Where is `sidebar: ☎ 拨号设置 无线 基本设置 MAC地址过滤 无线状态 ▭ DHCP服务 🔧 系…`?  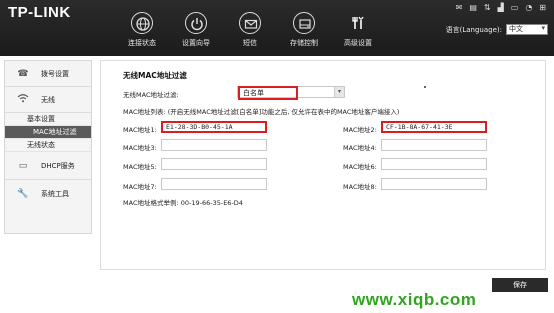
sidebar: ☎ 拨号设置 无线 基本设置 MAC地址过滤 无线状态 ▭ DHCP服务 🔧 系… is located at coordinates (48, 147).